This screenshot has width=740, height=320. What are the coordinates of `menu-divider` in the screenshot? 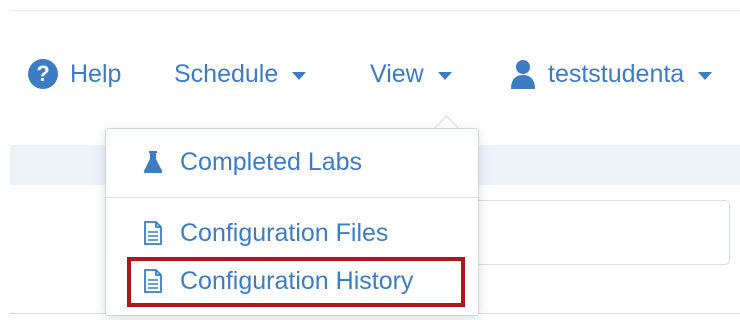 It's located at (292, 197).